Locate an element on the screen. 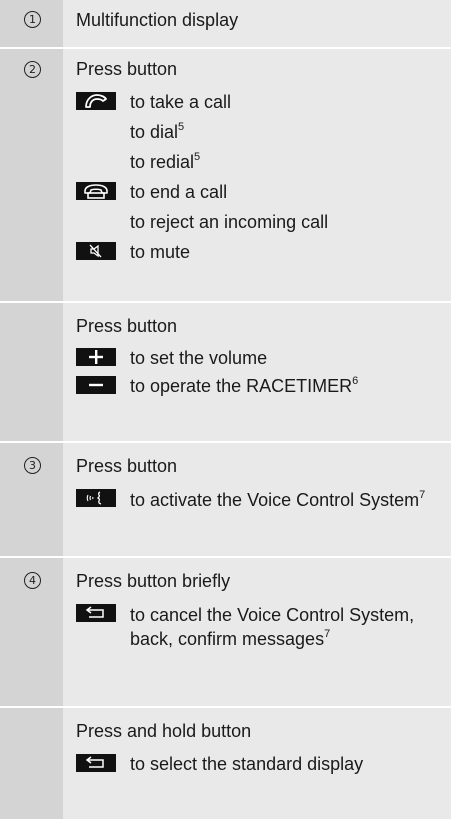 The width and height of the screenshot is (451, 819). plus-icon is located at coordinates (96, 357).